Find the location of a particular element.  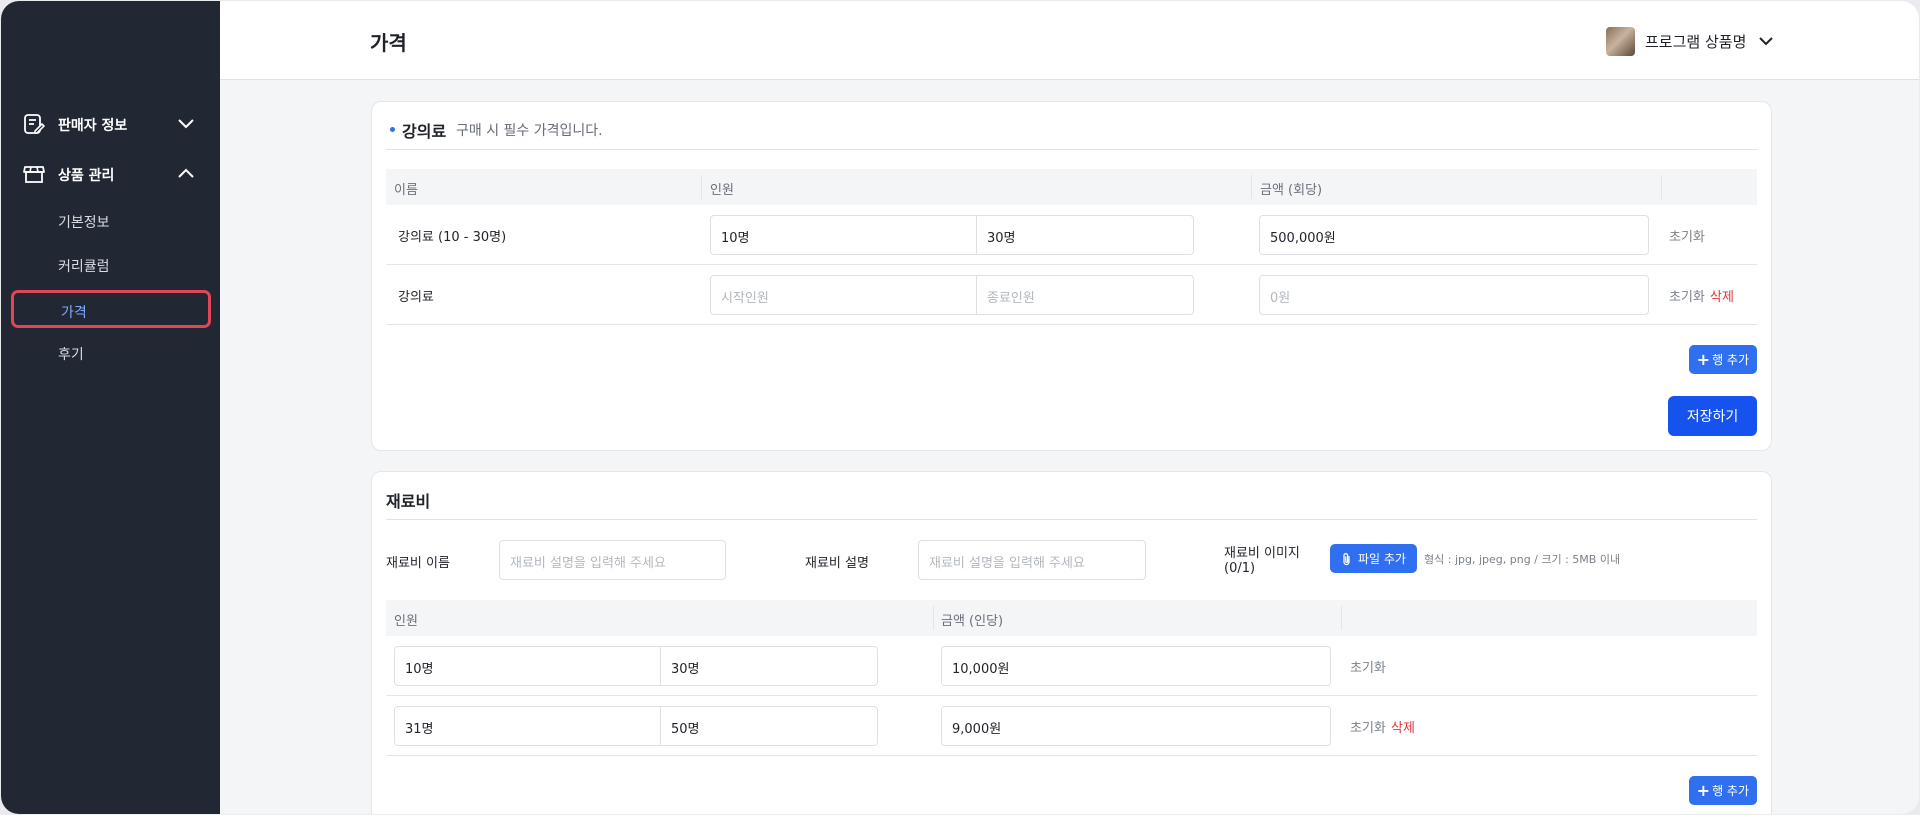

store-icon is located at coordinates (34, 174).